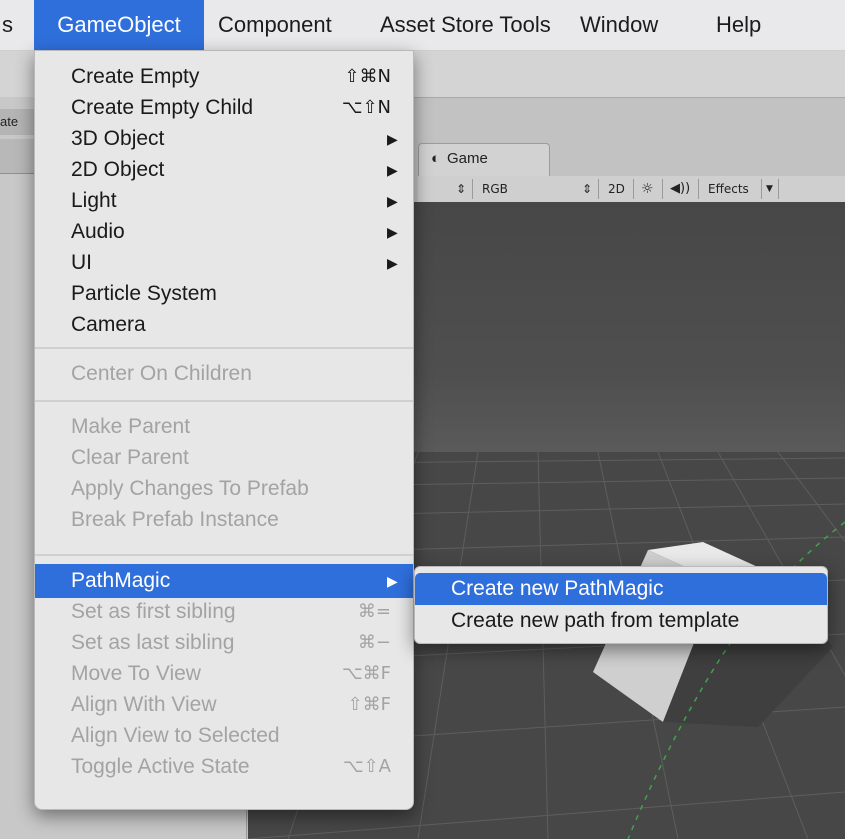 The image size is (845, 839). What do you see at coordinates (153, 642) in the screenshot?
I see `menu-item-label: Set as last sibling` at bounding box center [153, 642].